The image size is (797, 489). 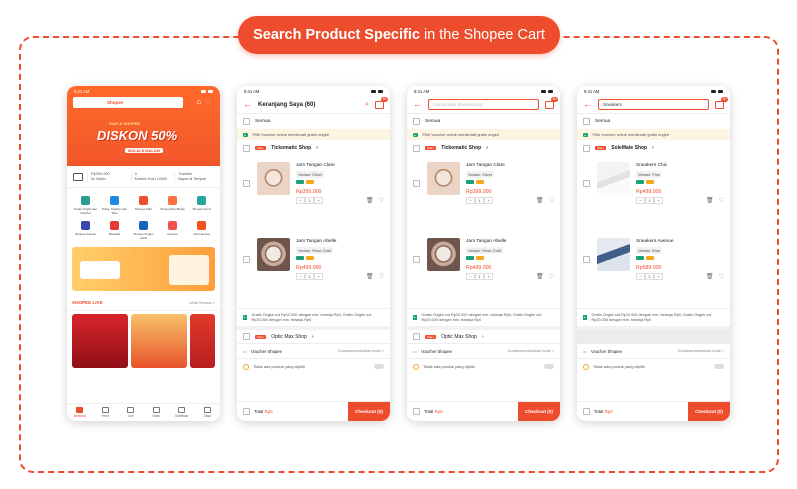 What do you see at coordinates (172, 230) in the screenshot?
I see `menu-item: Voucher` at bounding box center [172, 230].